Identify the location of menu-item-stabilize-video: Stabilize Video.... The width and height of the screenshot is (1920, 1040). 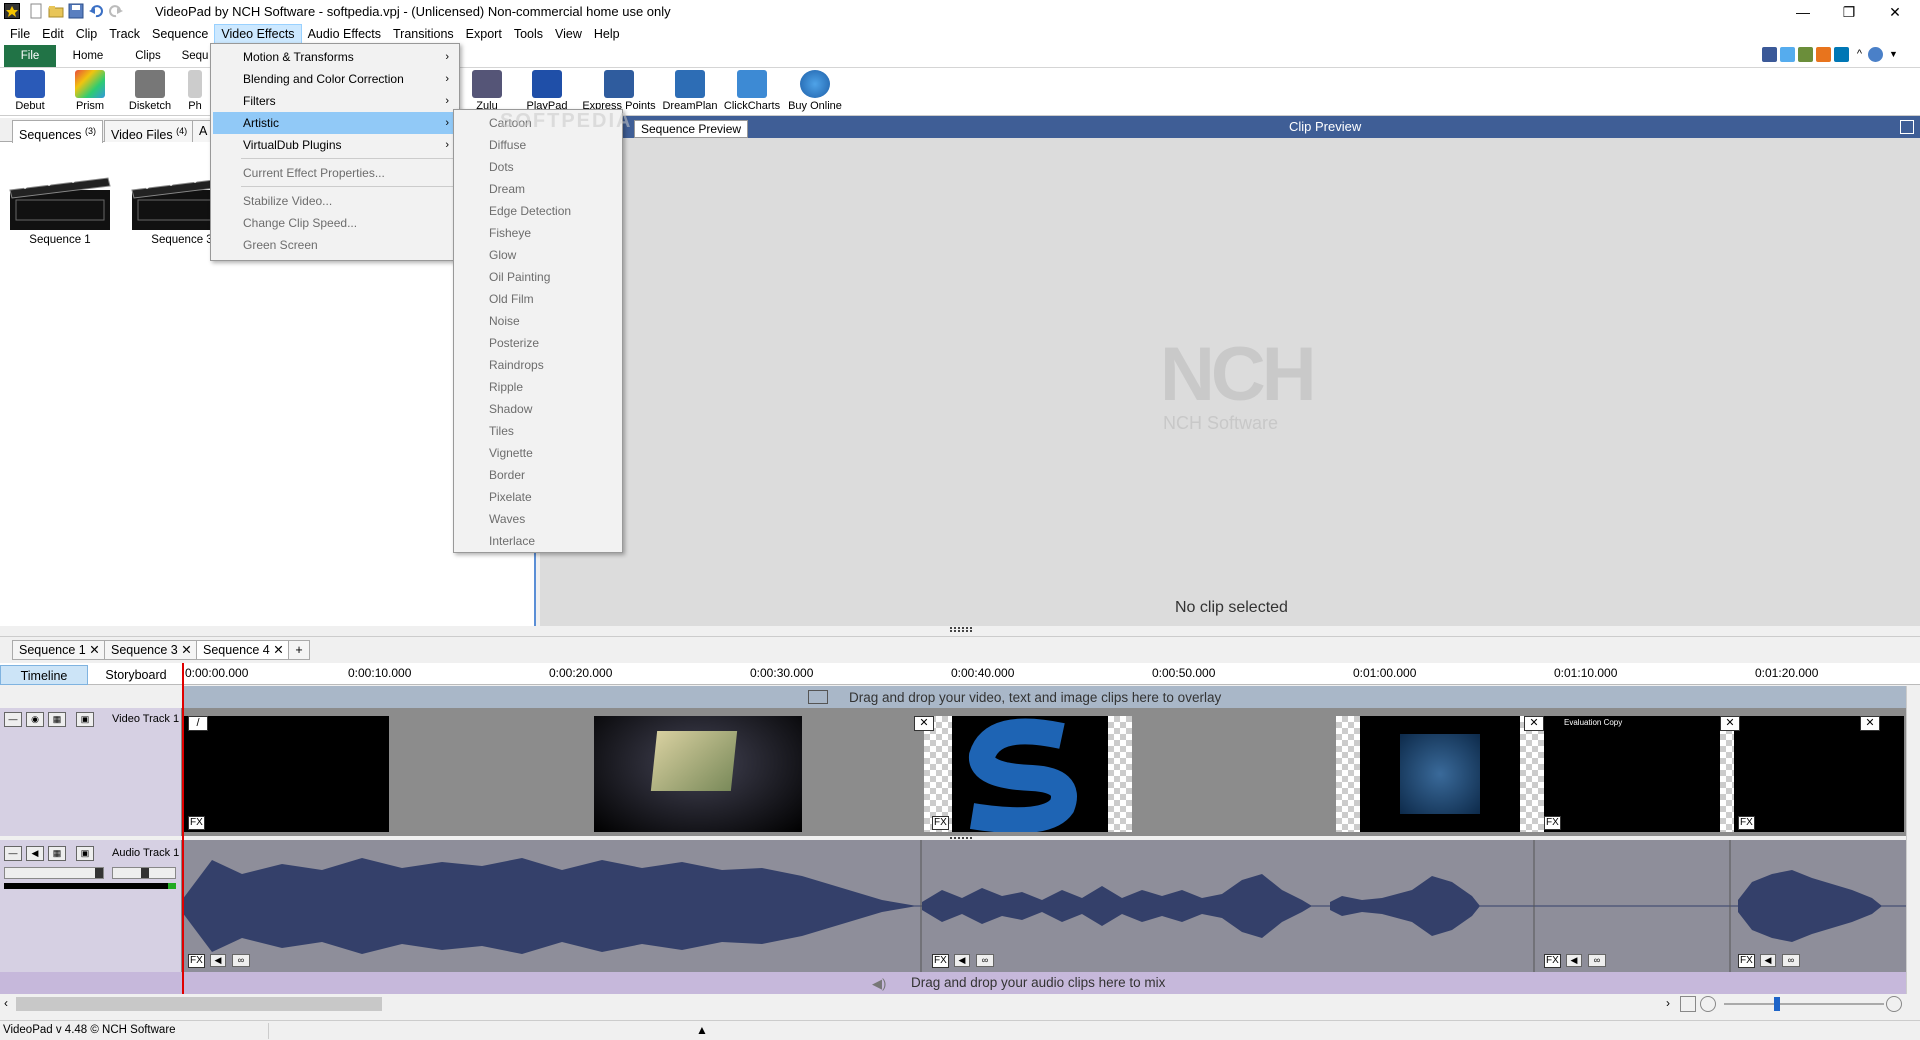
(335, 201).